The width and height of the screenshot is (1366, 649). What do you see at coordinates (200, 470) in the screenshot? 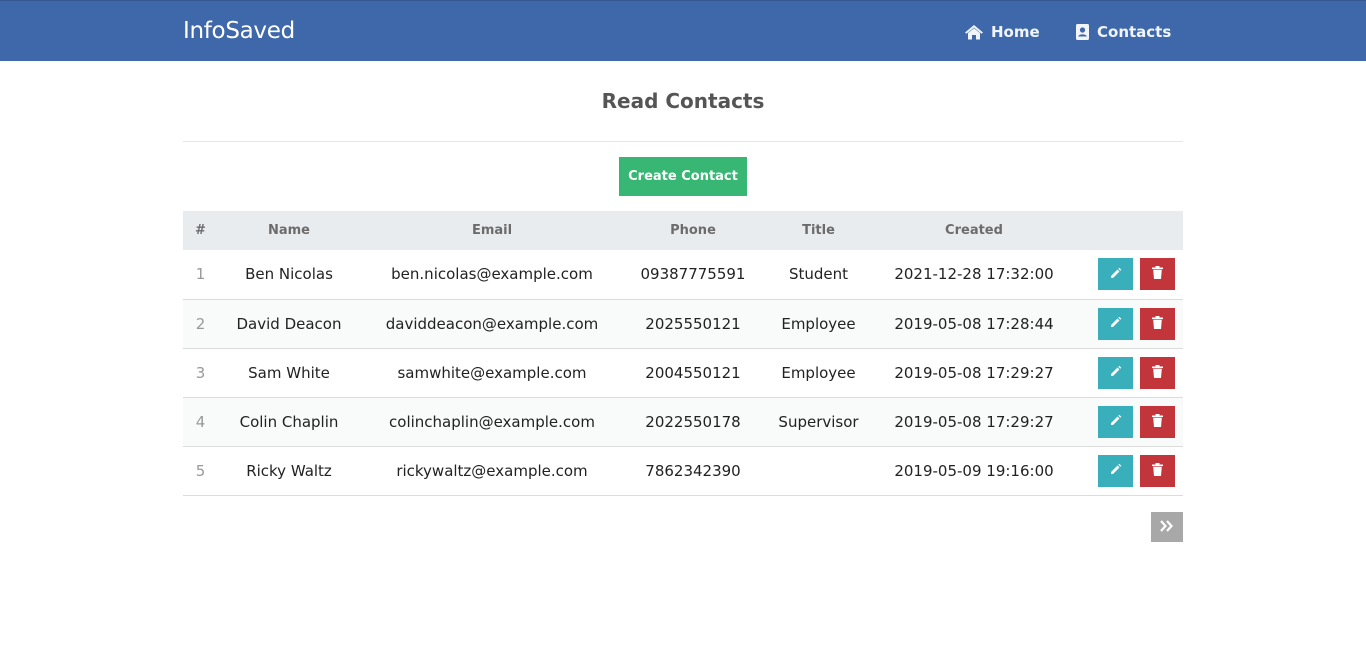
I see `row-id: 5` at bounding box center [200, 470].